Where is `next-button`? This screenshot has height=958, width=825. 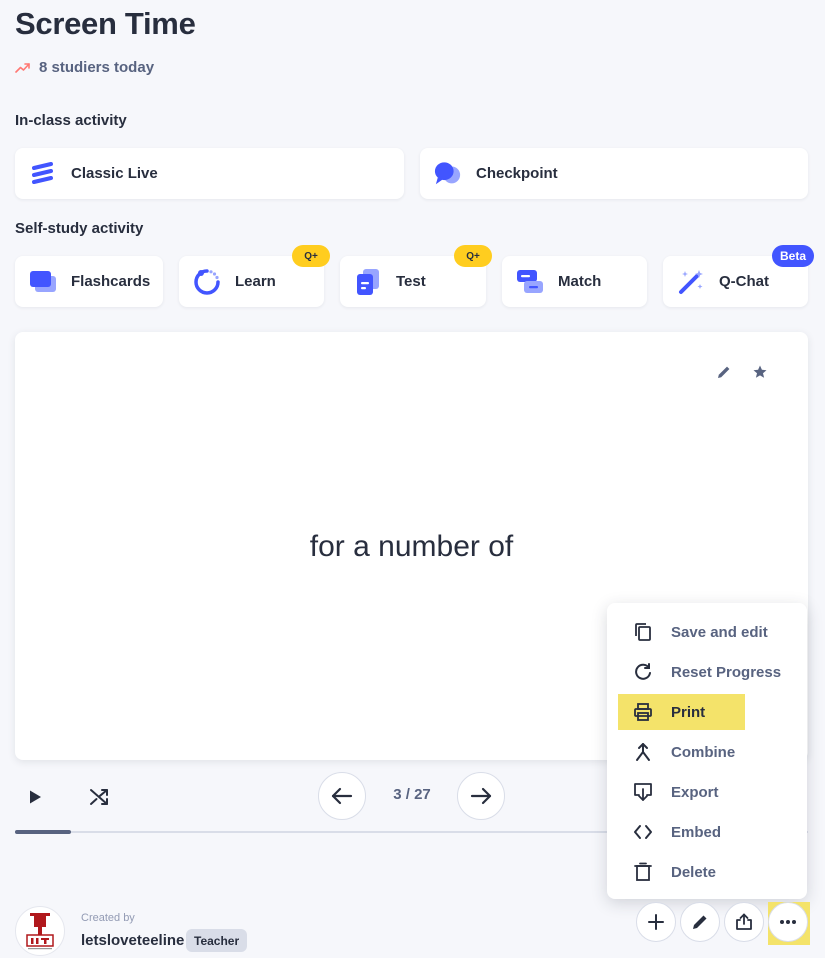 next-button is located at coordinates (481, 796).